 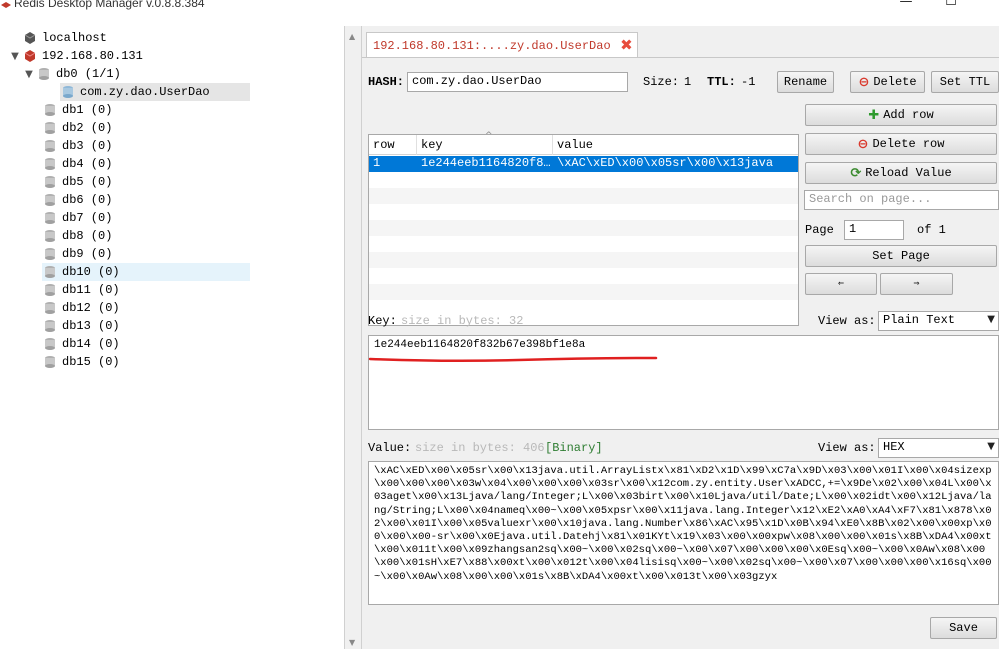 I want to click on tree-item-db: db8 (0), so click(x=77, y=236).